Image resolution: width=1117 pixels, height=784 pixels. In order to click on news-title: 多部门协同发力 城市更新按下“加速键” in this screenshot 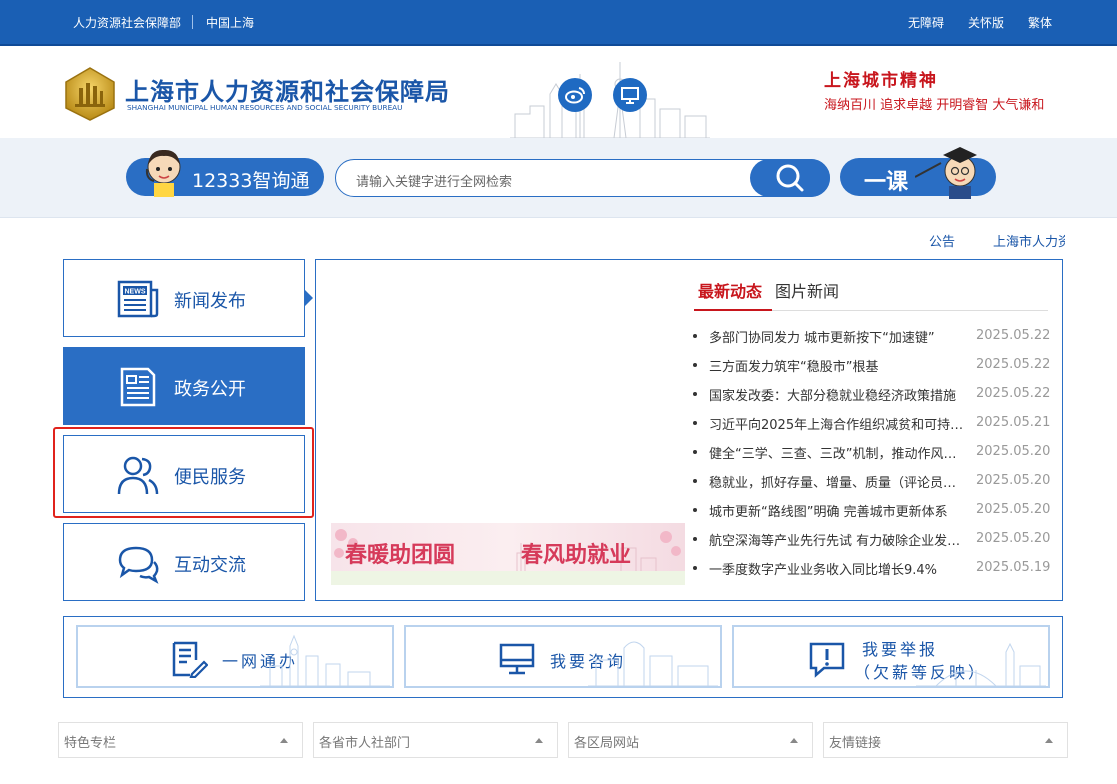, I will do `click(837, 336)`.